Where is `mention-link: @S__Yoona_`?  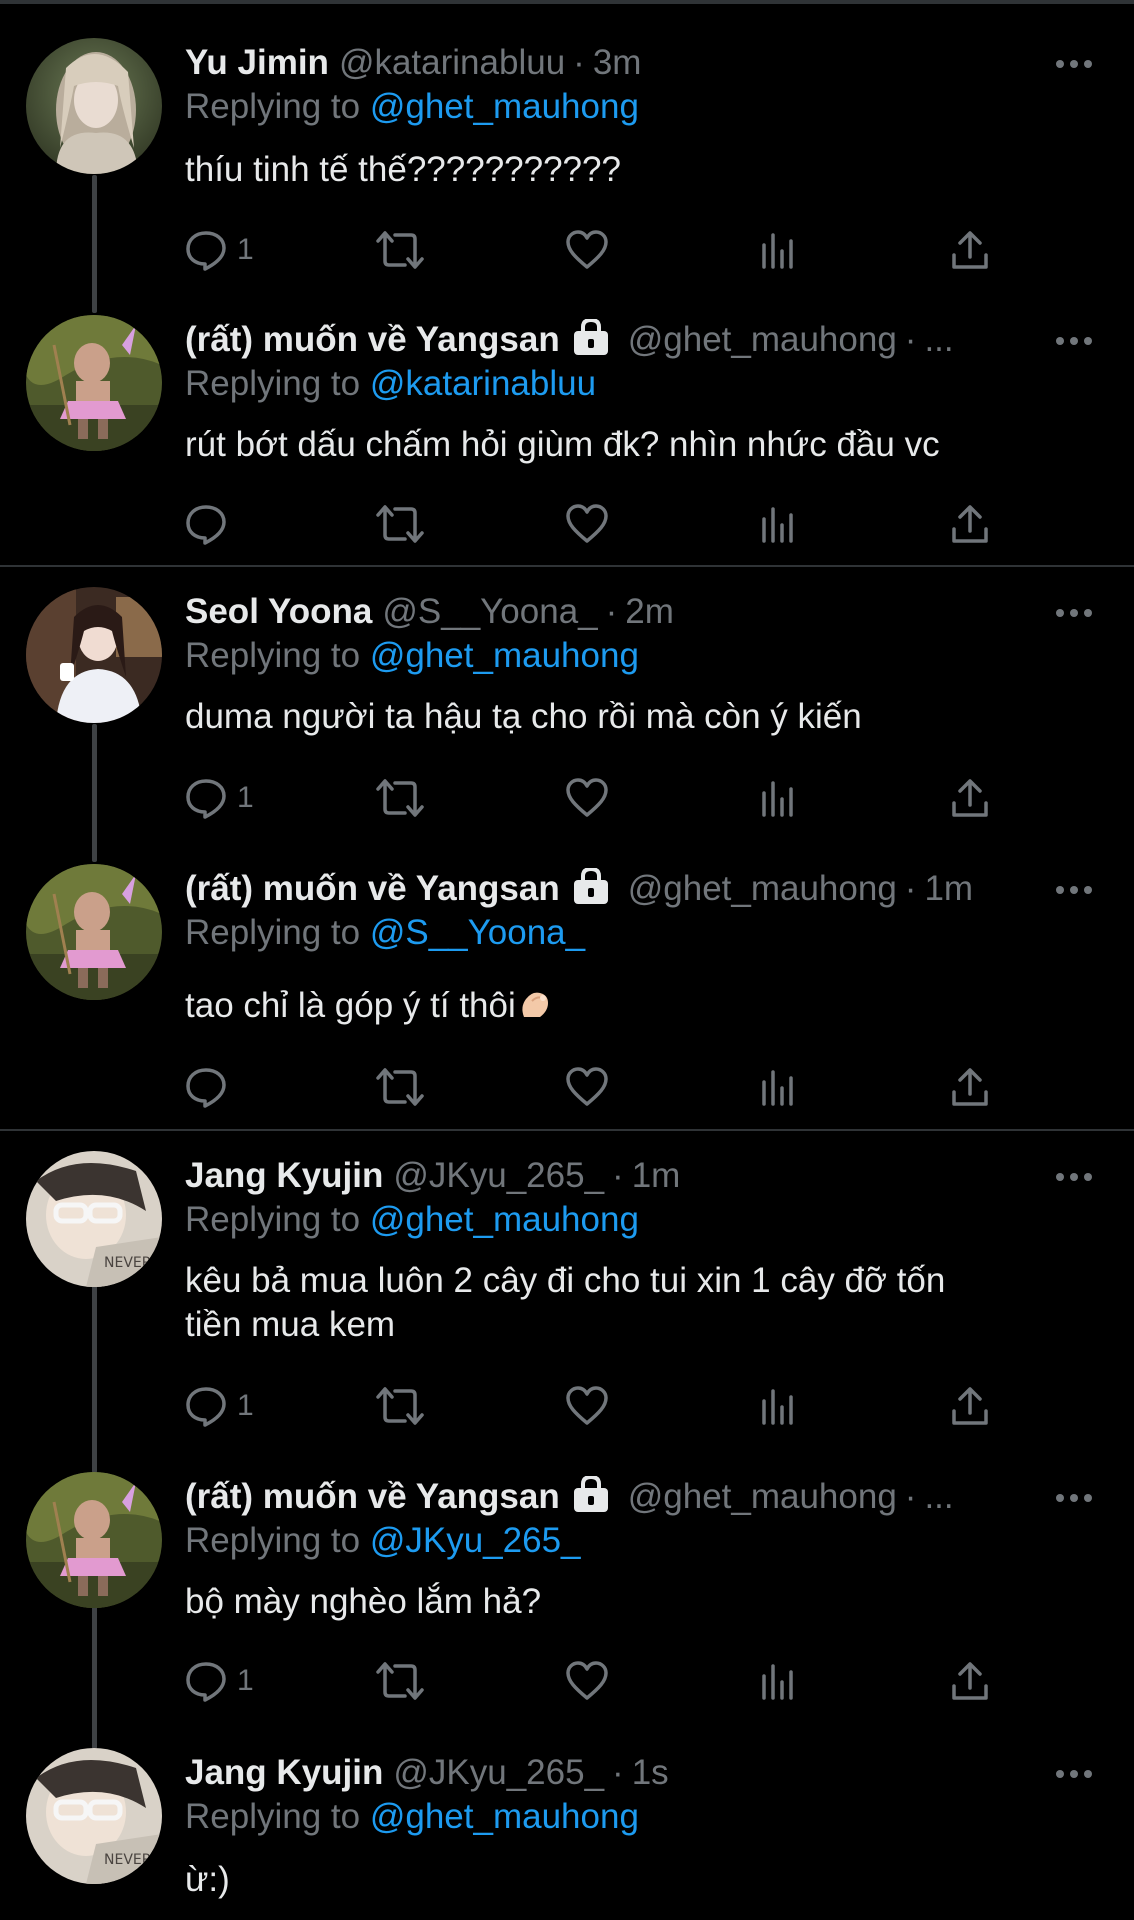 mention-link: @S__Yoona_ is located at coordinates (477, 932).